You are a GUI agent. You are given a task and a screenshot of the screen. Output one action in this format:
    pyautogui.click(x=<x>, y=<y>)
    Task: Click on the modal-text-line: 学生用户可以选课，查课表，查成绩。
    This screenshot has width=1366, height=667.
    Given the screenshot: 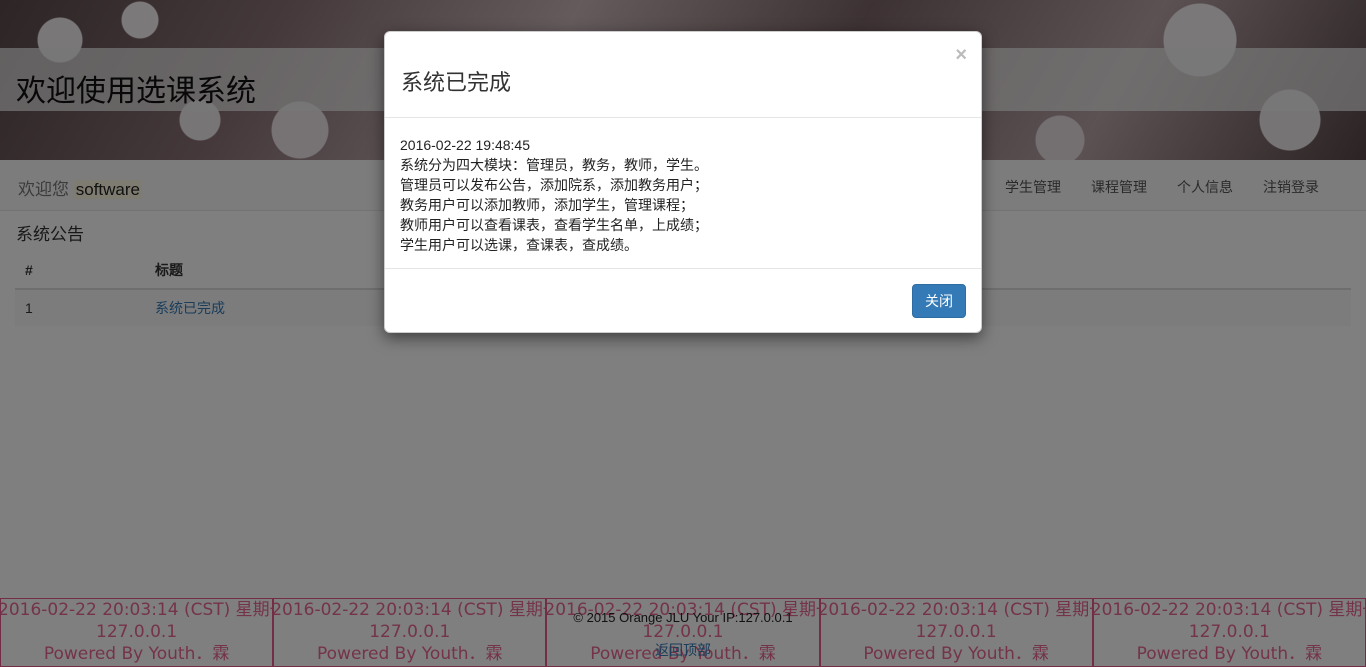 What is the action you would take?
    pyautogui.click(x=519, y=245)
    